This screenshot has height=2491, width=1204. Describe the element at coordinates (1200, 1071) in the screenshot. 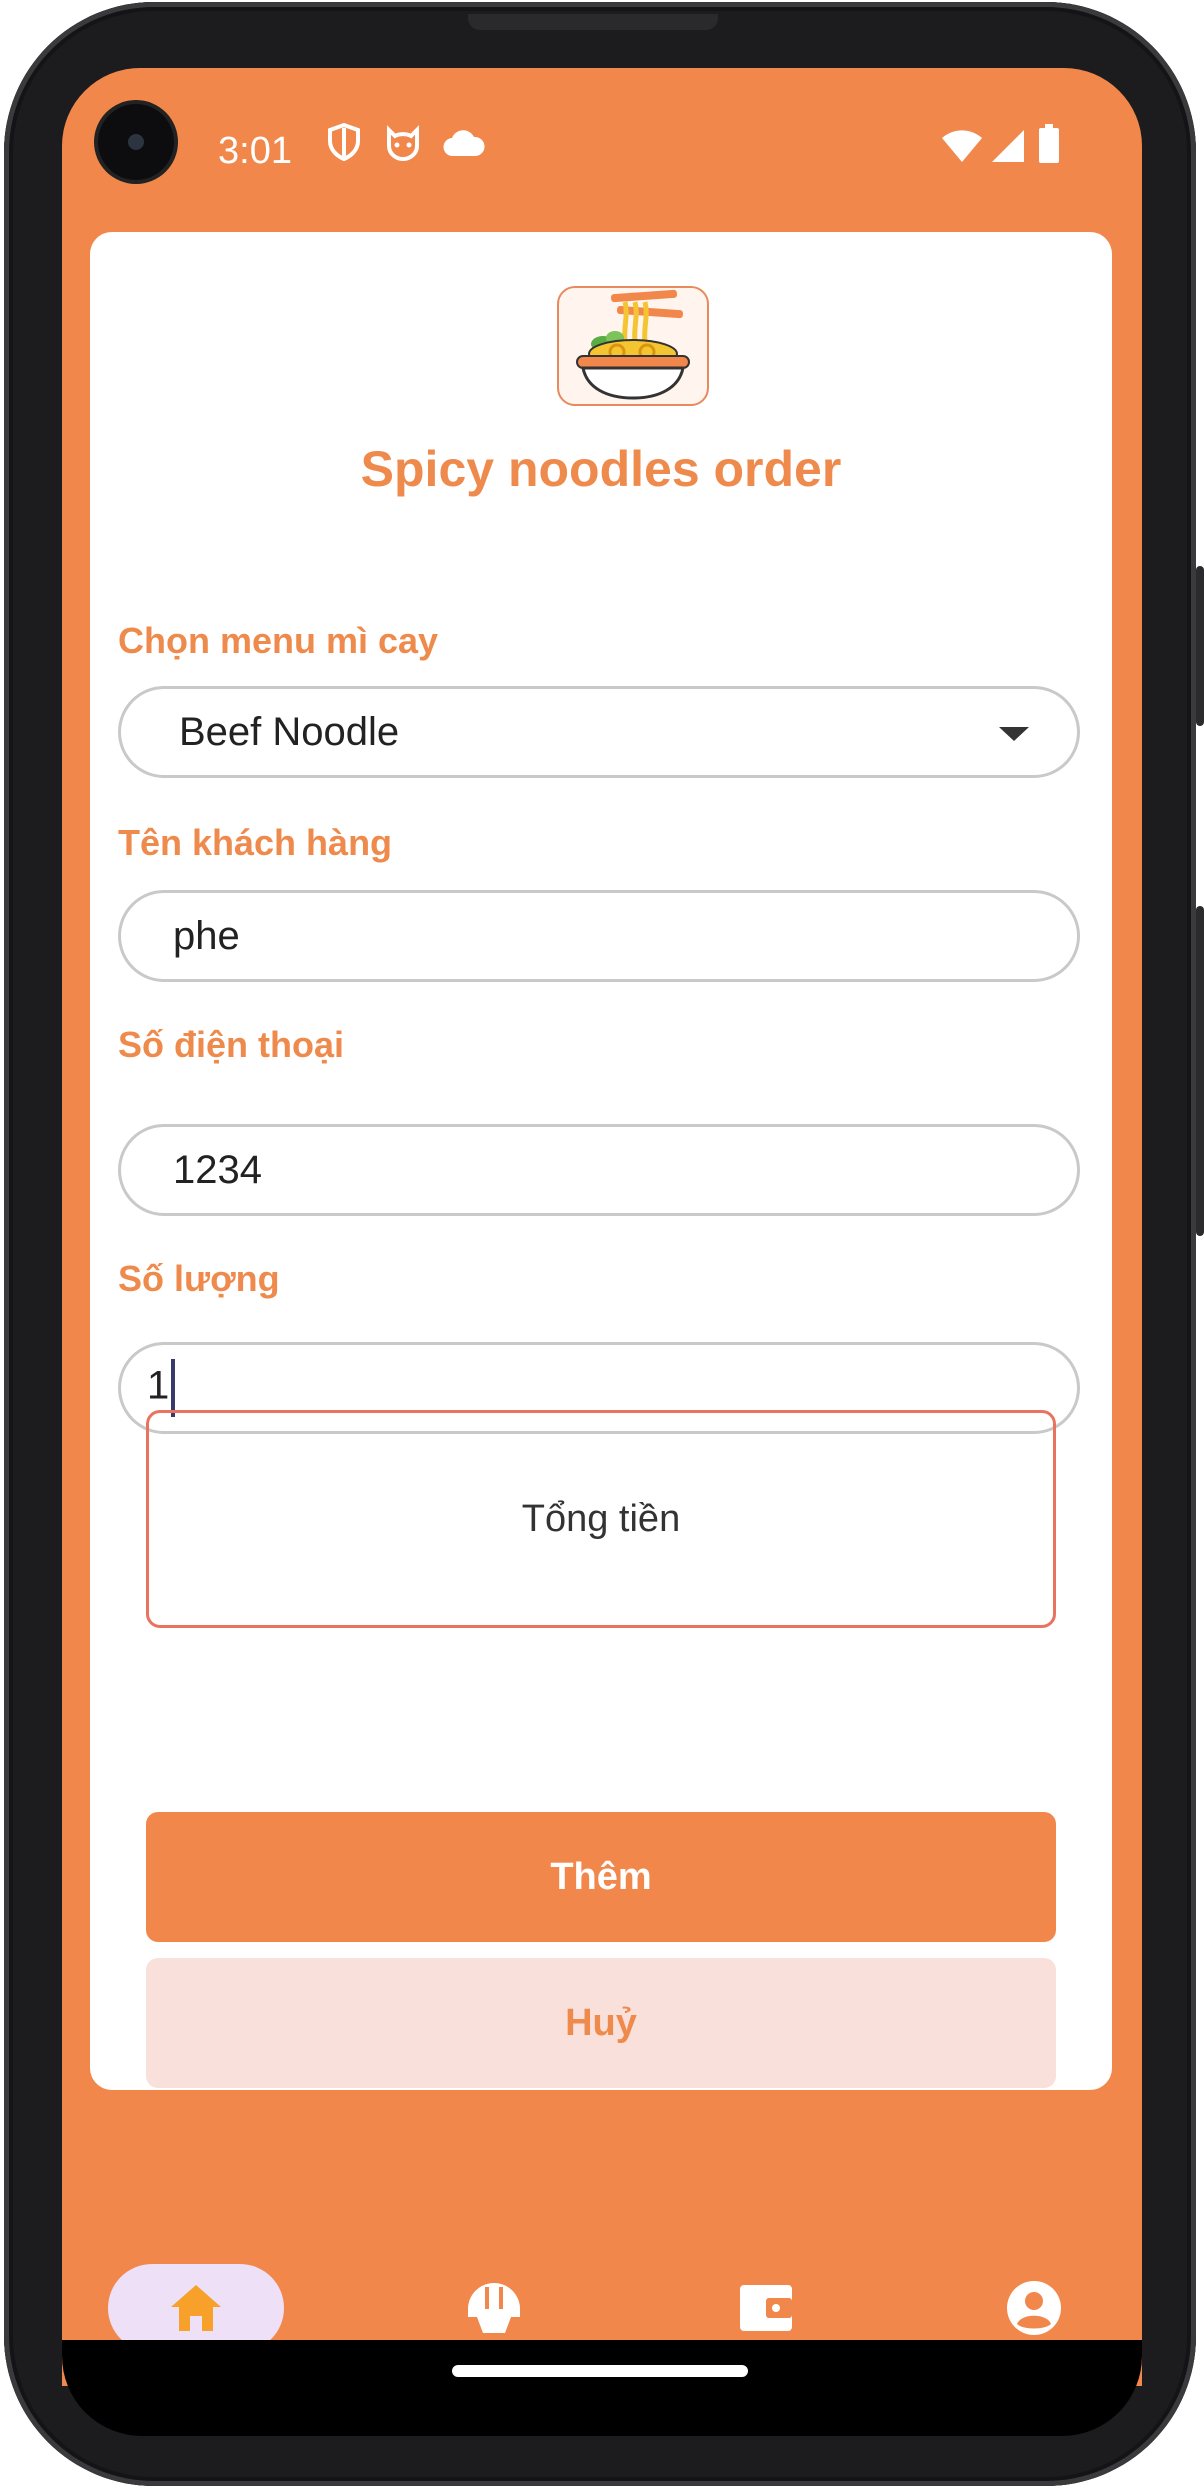

I see `side-button-power` at that location.